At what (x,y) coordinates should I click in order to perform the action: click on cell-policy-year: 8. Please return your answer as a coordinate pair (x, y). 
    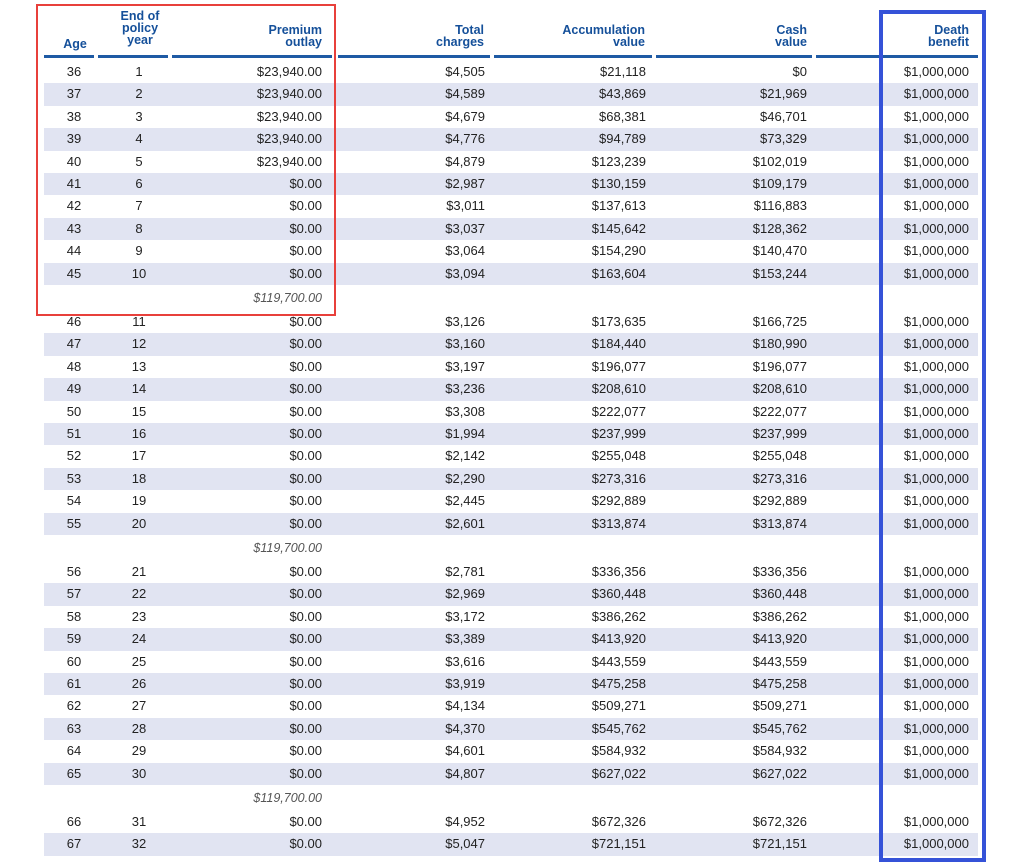
    Looking at the image, I should click on (139, 228).